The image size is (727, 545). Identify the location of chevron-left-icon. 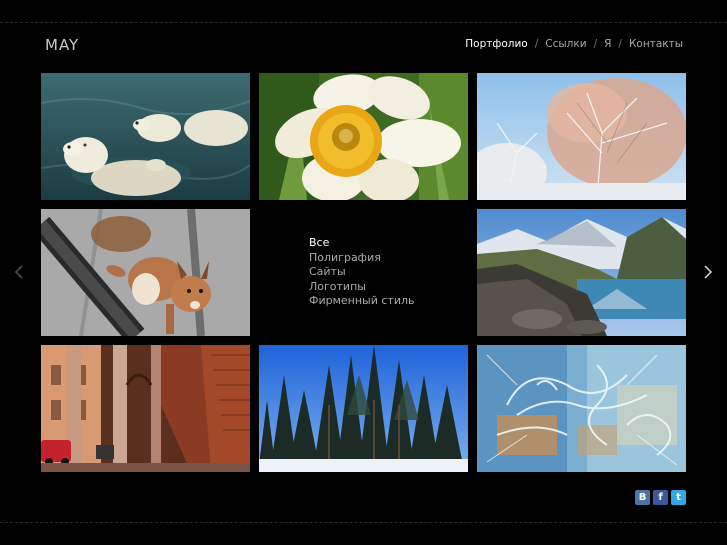
(18, 272).